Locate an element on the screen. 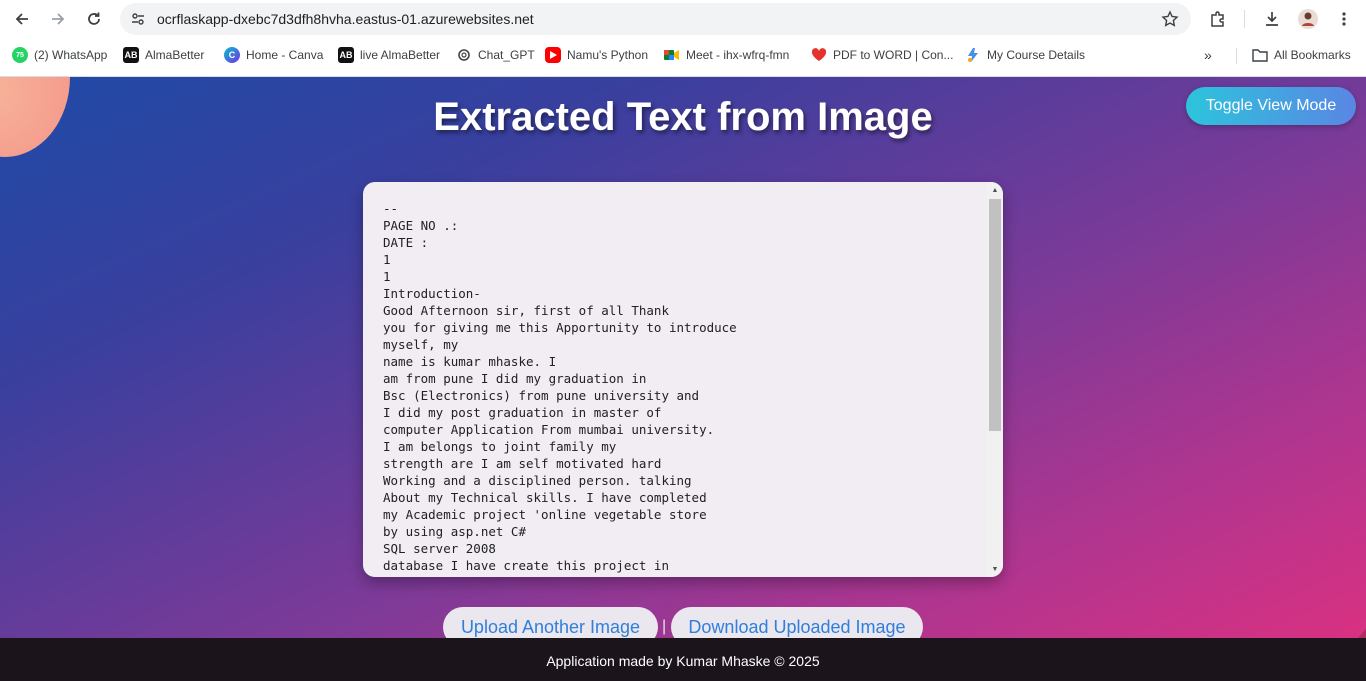  browser-menu-button is located at coordinates (1344, 19).